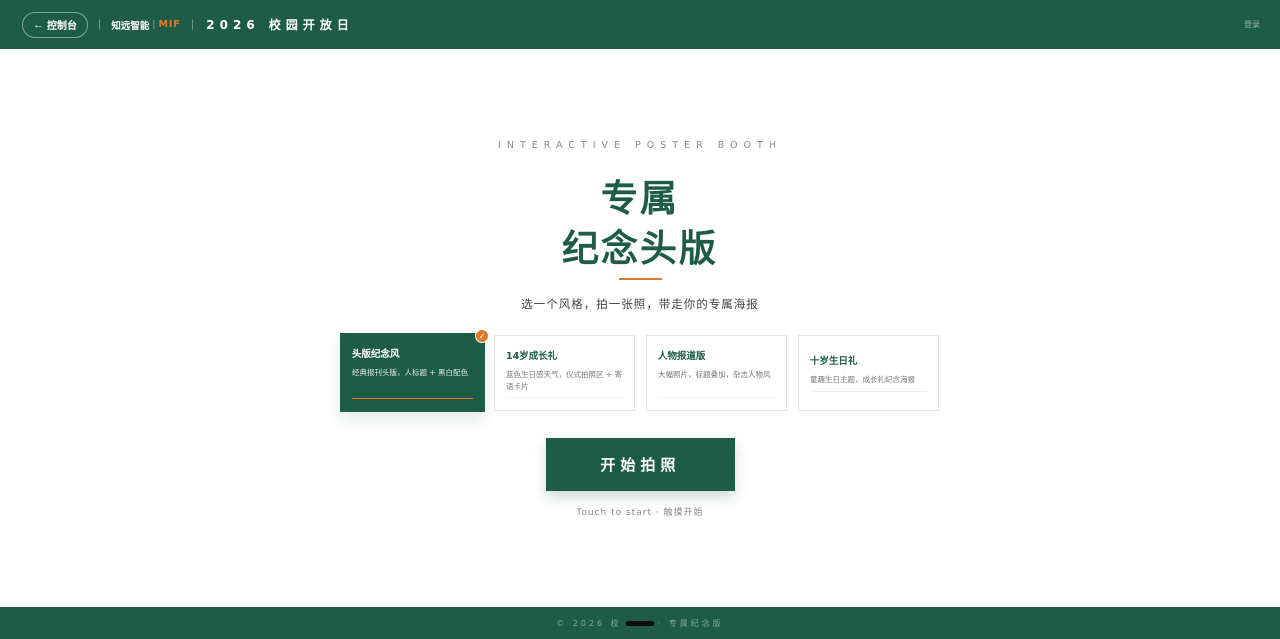 The width and height of the screenshot is (1280, 639). I want to click on page-title-line-1: 专属, so click(640, 198).